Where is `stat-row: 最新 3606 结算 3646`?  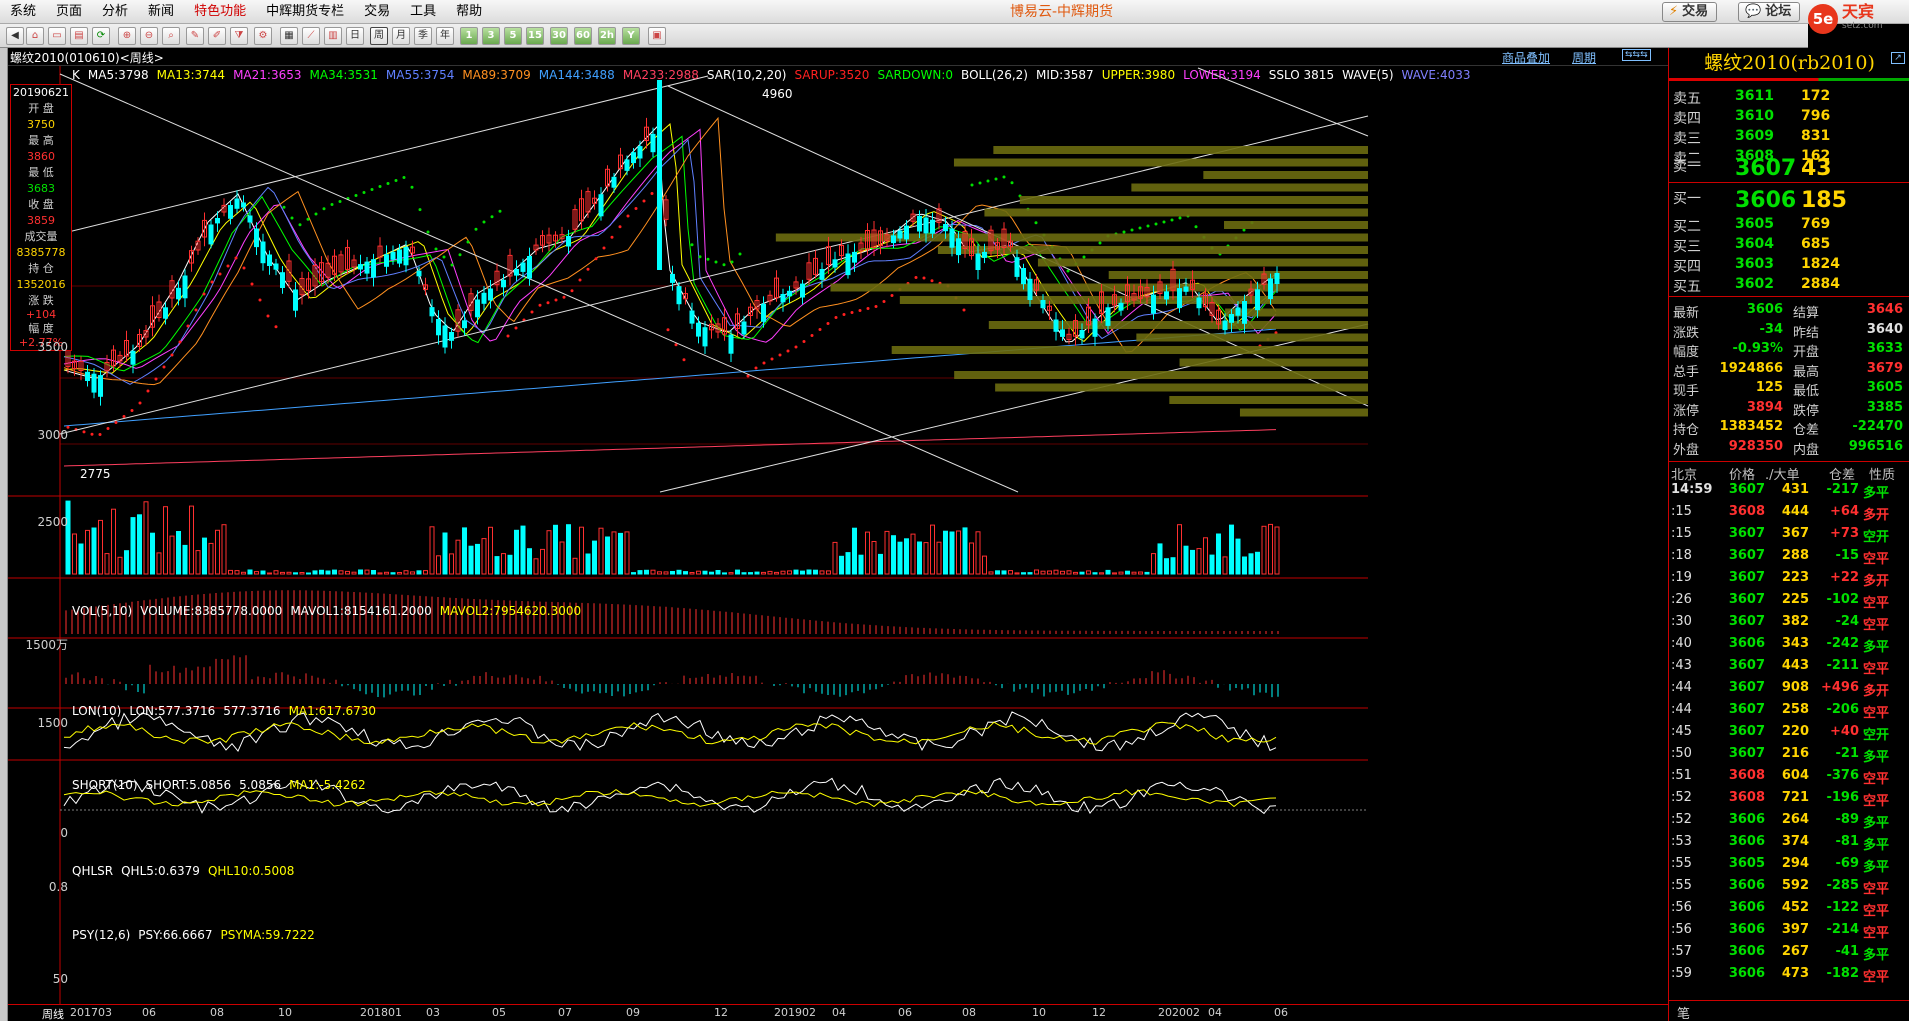 stat-row: 最新 3606 结算 3646 is located at coordinates (1789, 311).